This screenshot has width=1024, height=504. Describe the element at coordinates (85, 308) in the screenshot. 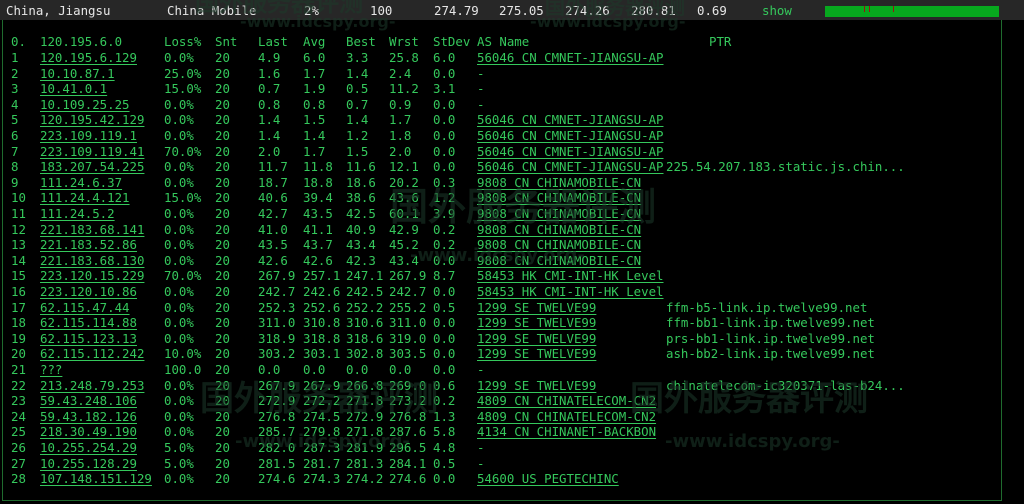

I see `hop-host: 62.115.47.44` at that location.